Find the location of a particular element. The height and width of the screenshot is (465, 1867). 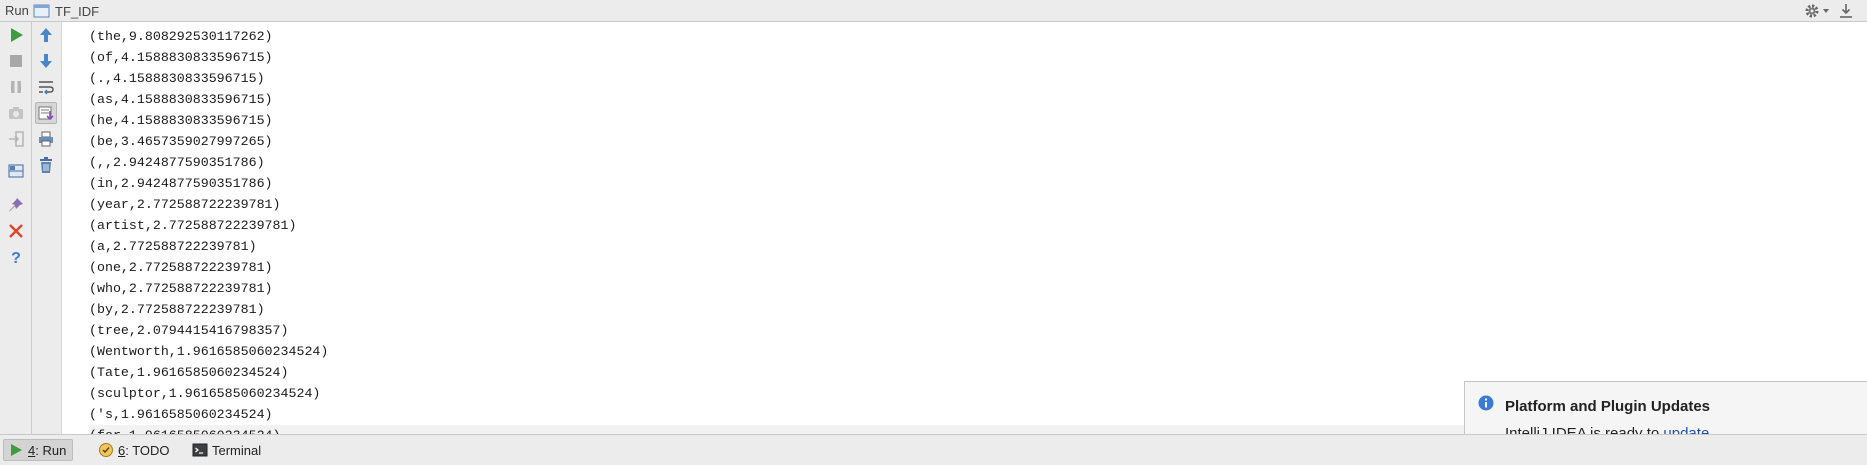

console-line: (in,2.9424877590351786) is located at coordinates (181, 183).